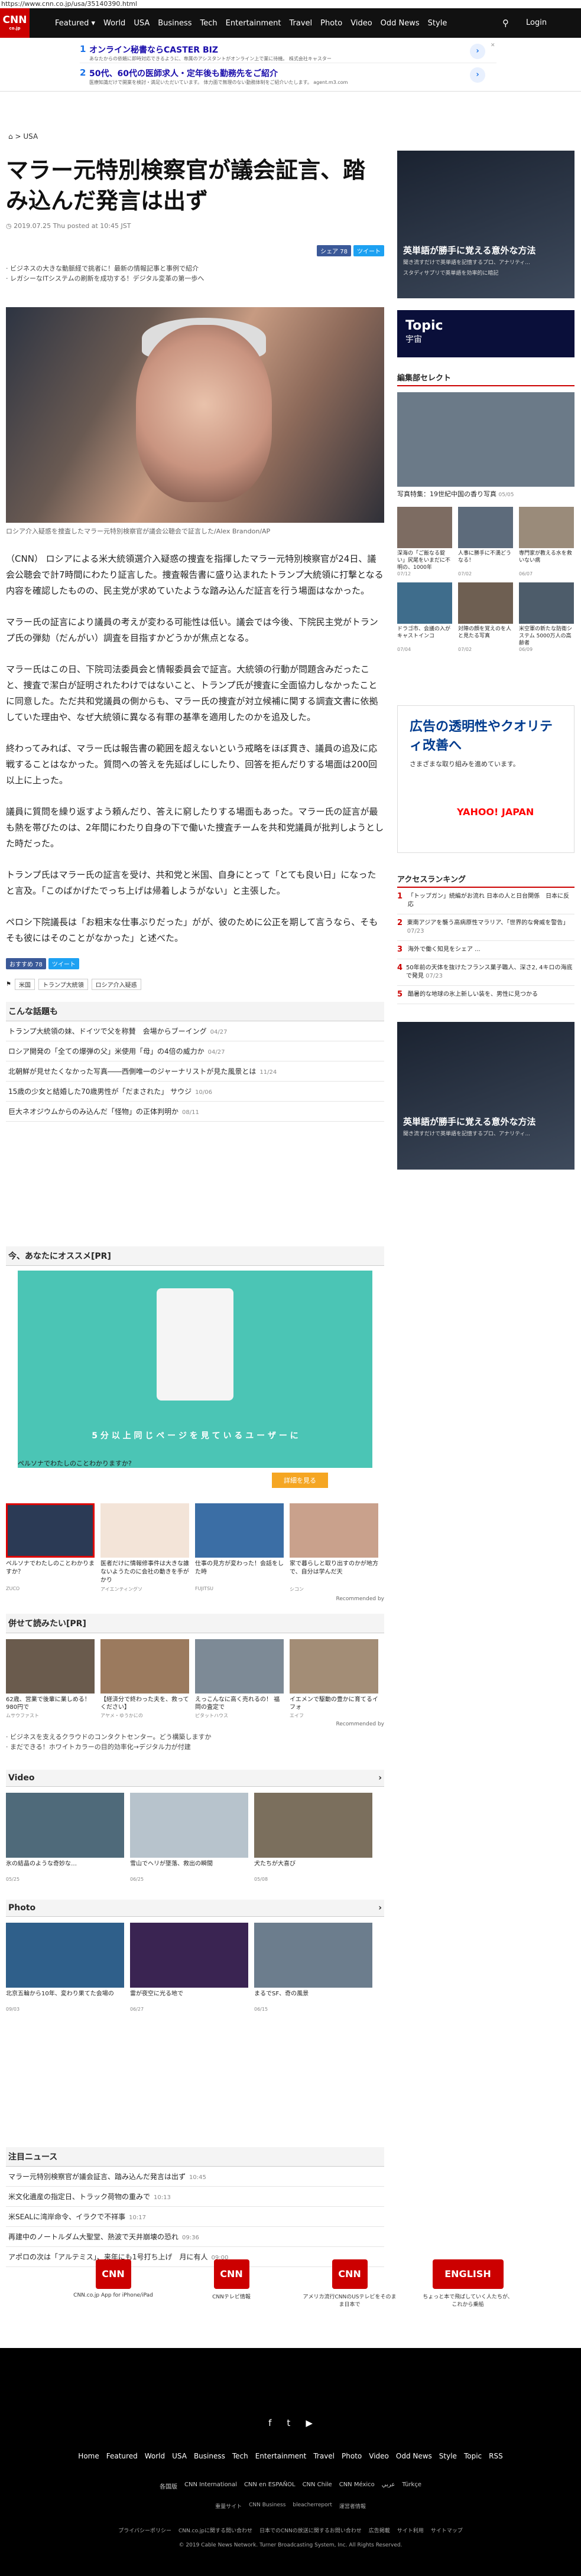 The height and width of the screenshot is (2576, 581). Describe the element at coordinates (486, 542) in the screenshot. I see `editor-grid-item: 人事に勝手に不満どうなる！ 07/02` at that location.